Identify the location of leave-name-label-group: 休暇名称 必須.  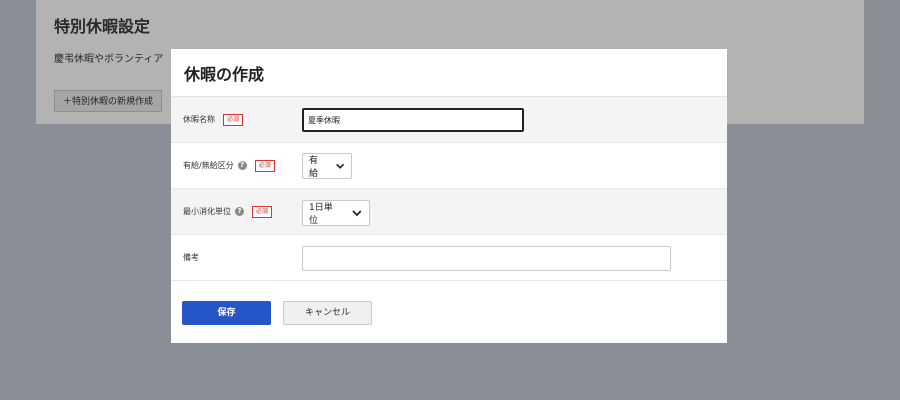
(213, 119).